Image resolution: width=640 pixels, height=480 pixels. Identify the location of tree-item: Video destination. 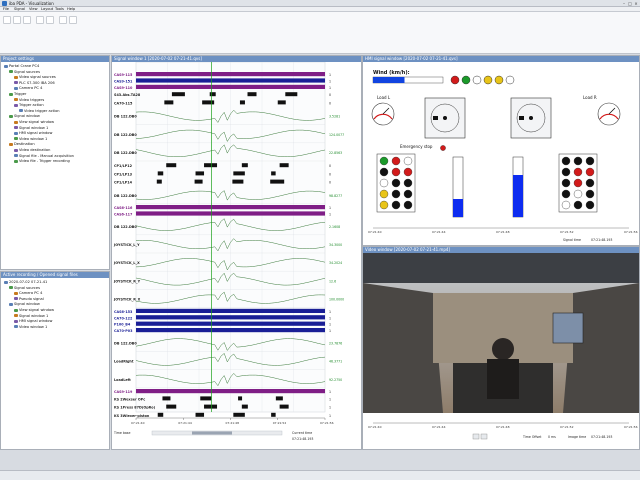
(32, 150).